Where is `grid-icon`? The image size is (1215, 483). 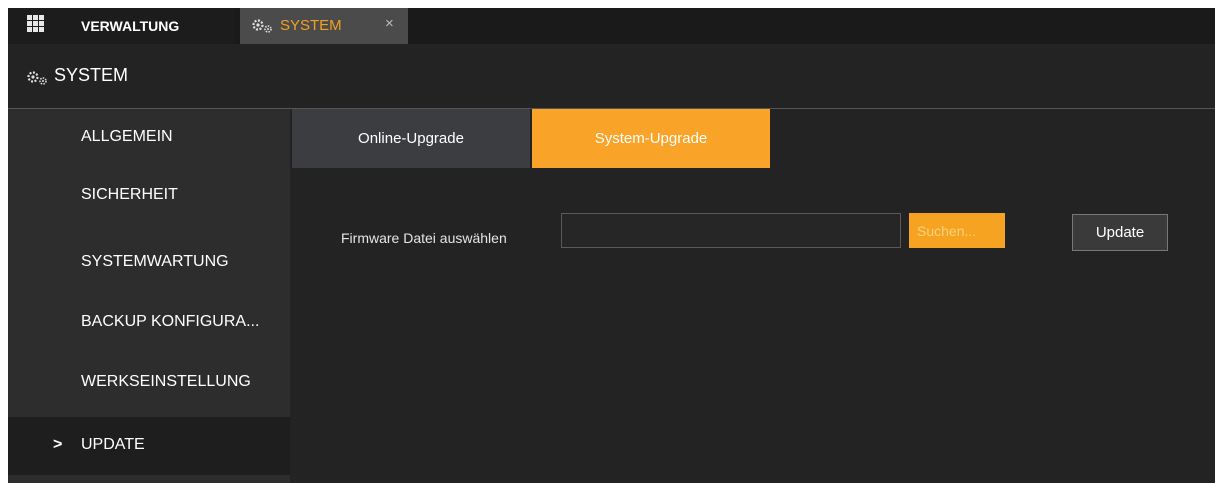
grid-icon is located at coordinates (36, 24).